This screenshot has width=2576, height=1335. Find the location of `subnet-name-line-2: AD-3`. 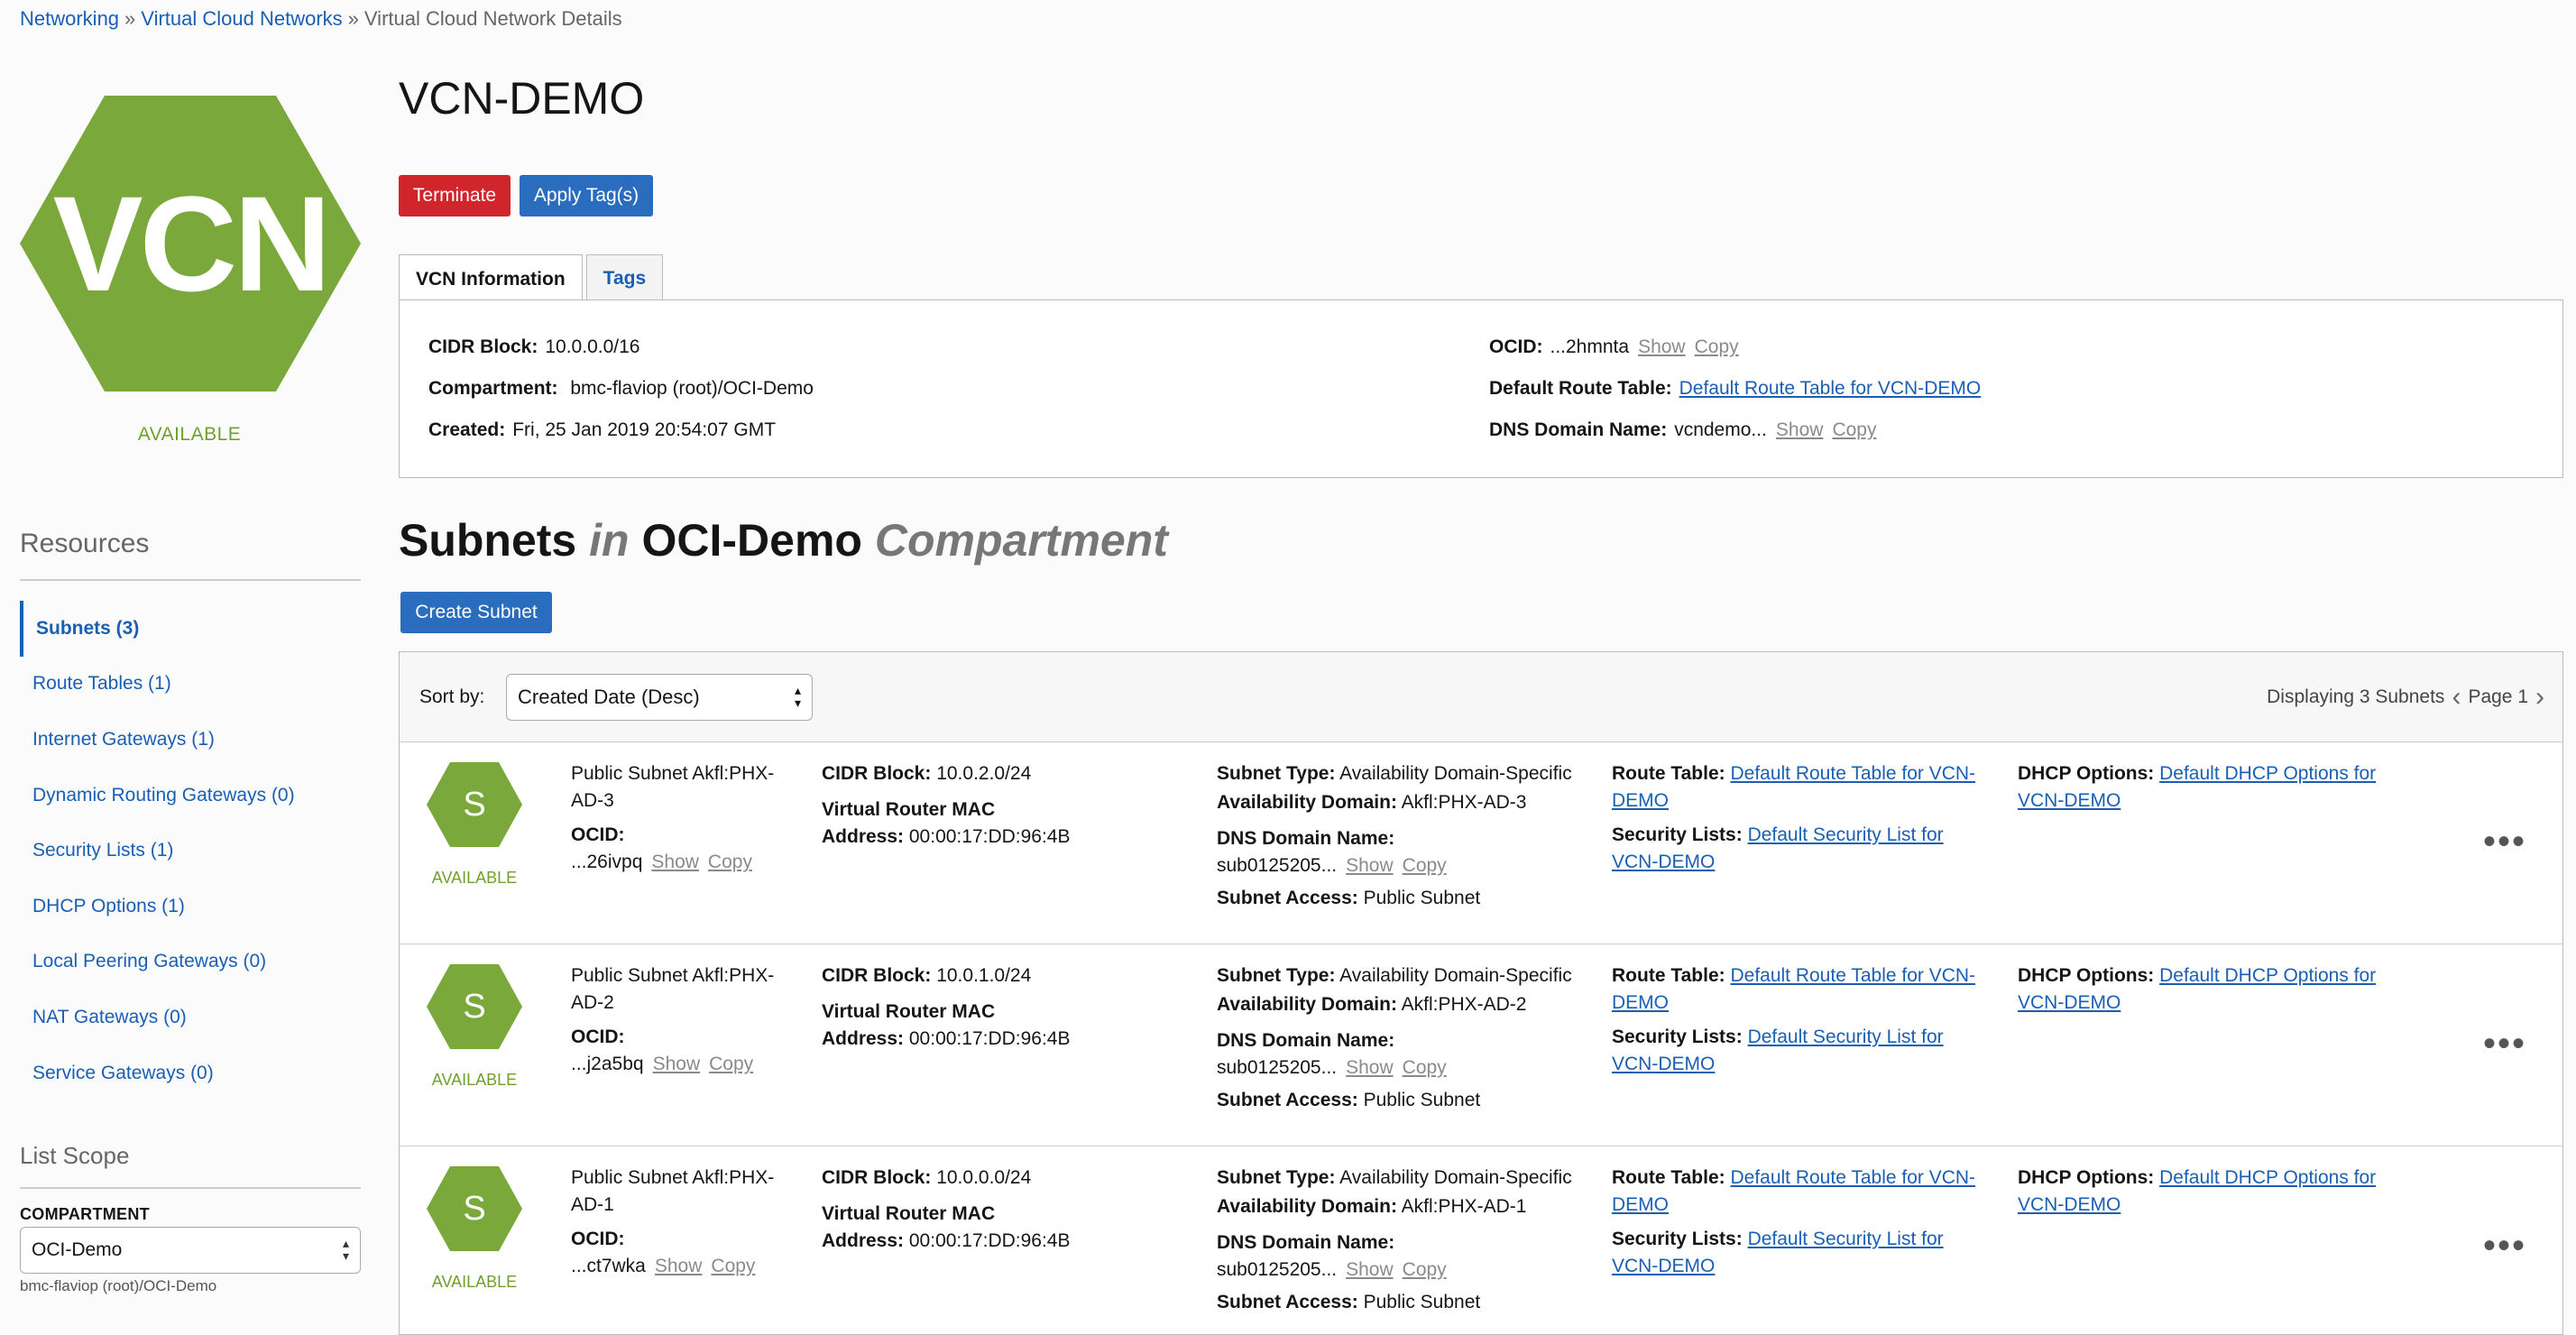

subnet-name-line-2: AD-3 is located at coordinates (684, 801).